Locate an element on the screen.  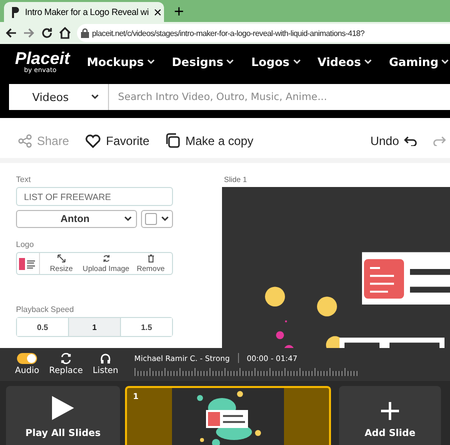
plus-icon is located at coordinates (390, 411).